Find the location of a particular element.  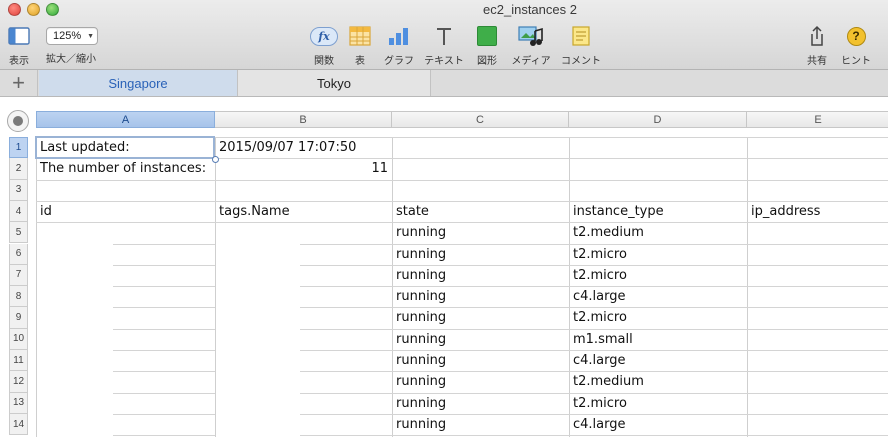

zoom-value: 125% is located at coordinates (67, 36).